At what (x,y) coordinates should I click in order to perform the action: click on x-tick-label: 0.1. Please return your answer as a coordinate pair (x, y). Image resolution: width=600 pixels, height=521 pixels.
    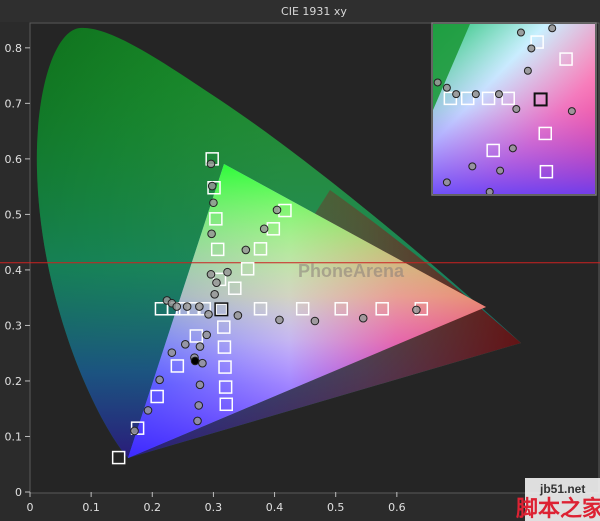
    Looking at the image, I should click on (91, 507).